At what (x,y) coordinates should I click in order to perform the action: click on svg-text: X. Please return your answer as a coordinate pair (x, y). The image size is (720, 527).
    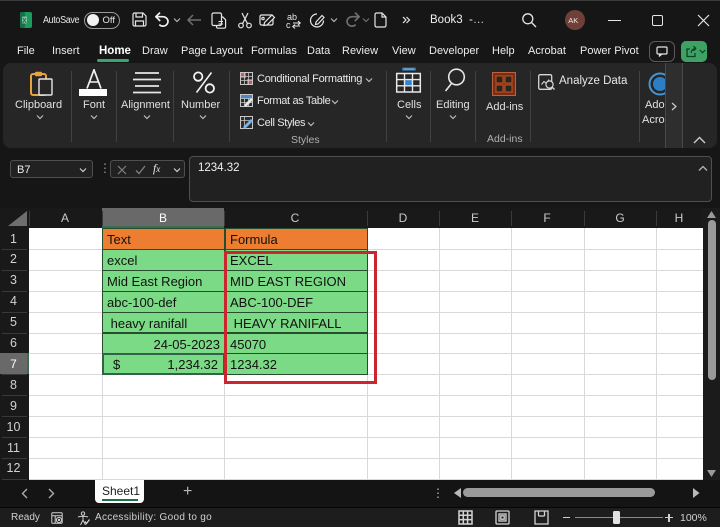
    Looking at the image, I should click on (24, 21).